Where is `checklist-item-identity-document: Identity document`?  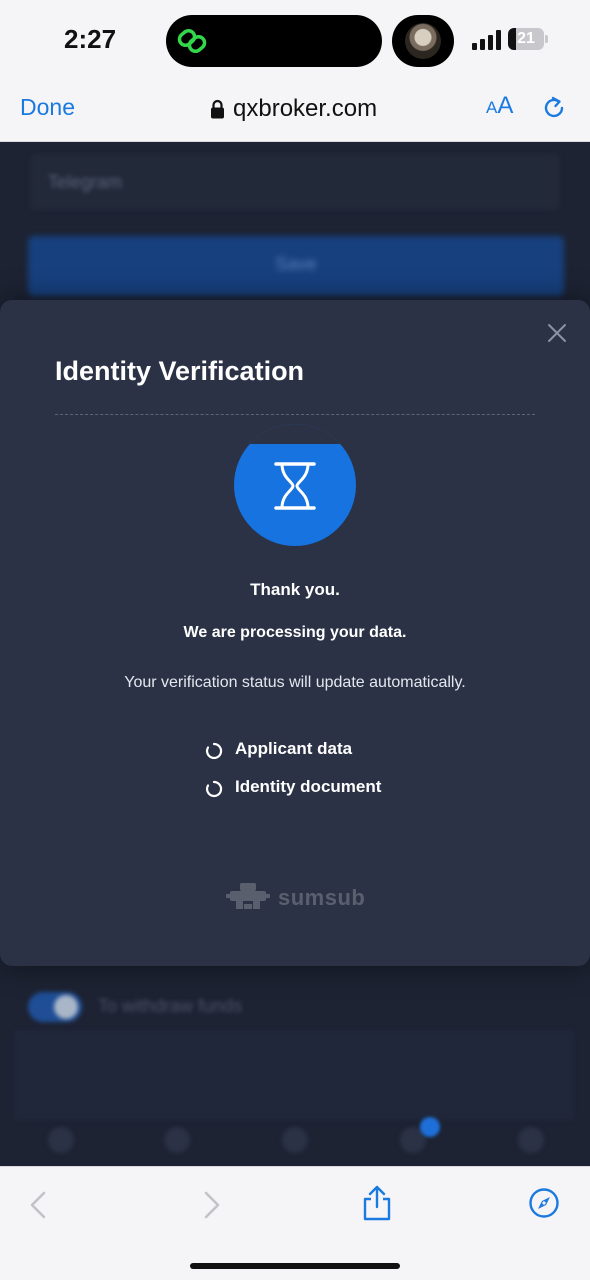
checklist-item-identity-document: Identity document is located at coordinates (293, 787).